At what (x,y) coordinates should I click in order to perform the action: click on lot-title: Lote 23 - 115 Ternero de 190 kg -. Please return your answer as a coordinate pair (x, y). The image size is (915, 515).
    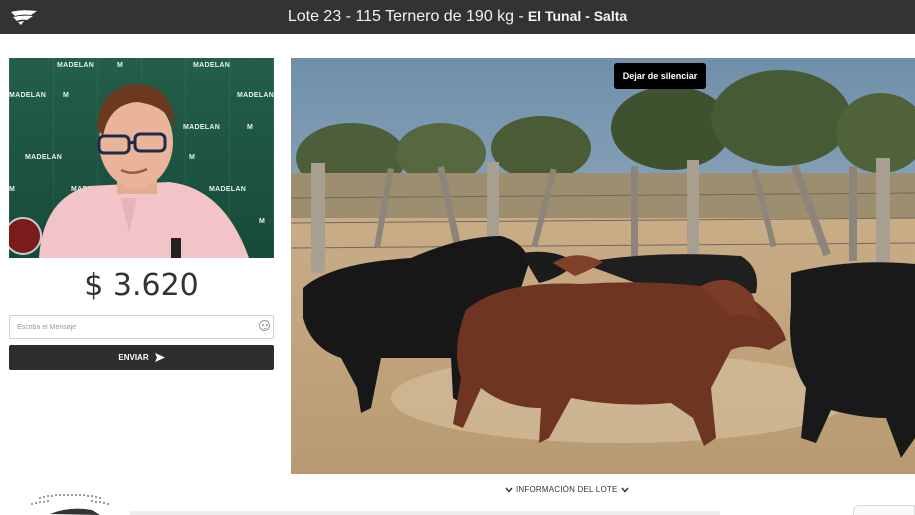
    Looking at the image, I should click on (405, 16).